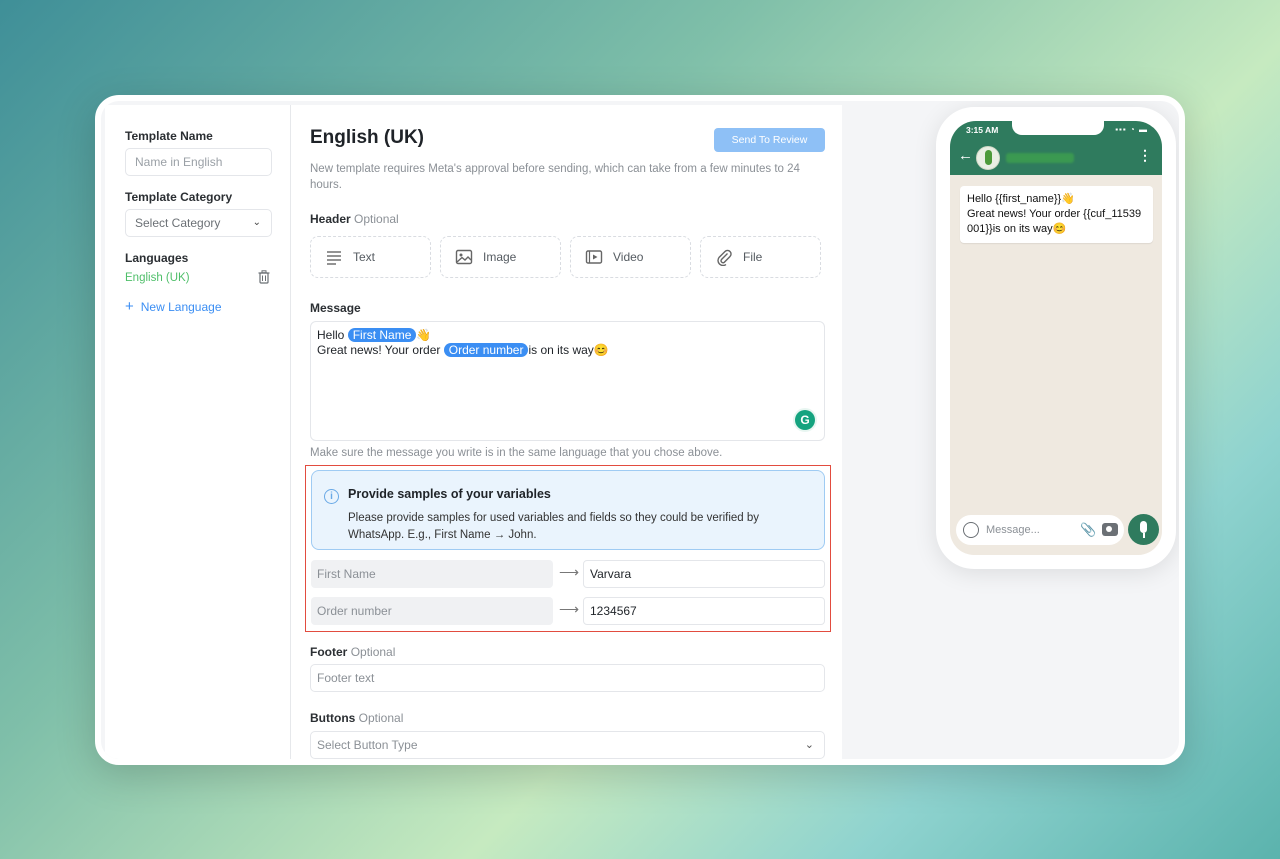  What do you see at coordinates (264, 279) in the screenshot?
I see `trash-icon` at bounding box center [264, 279].